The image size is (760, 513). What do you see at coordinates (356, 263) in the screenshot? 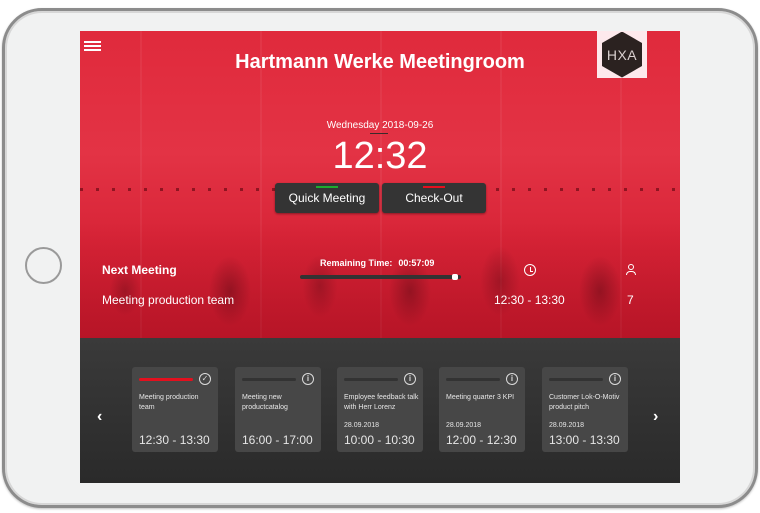
I see `remaining-time-label: Remaining Time:` at bounding box center [356, 263].